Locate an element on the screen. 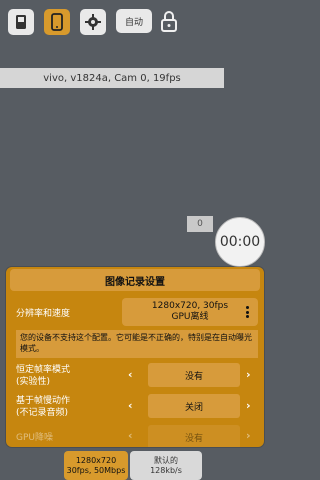 This screenshot has height=480, width=320. gpu-prev-icon: ‹ is located at coordinates (130, 435).